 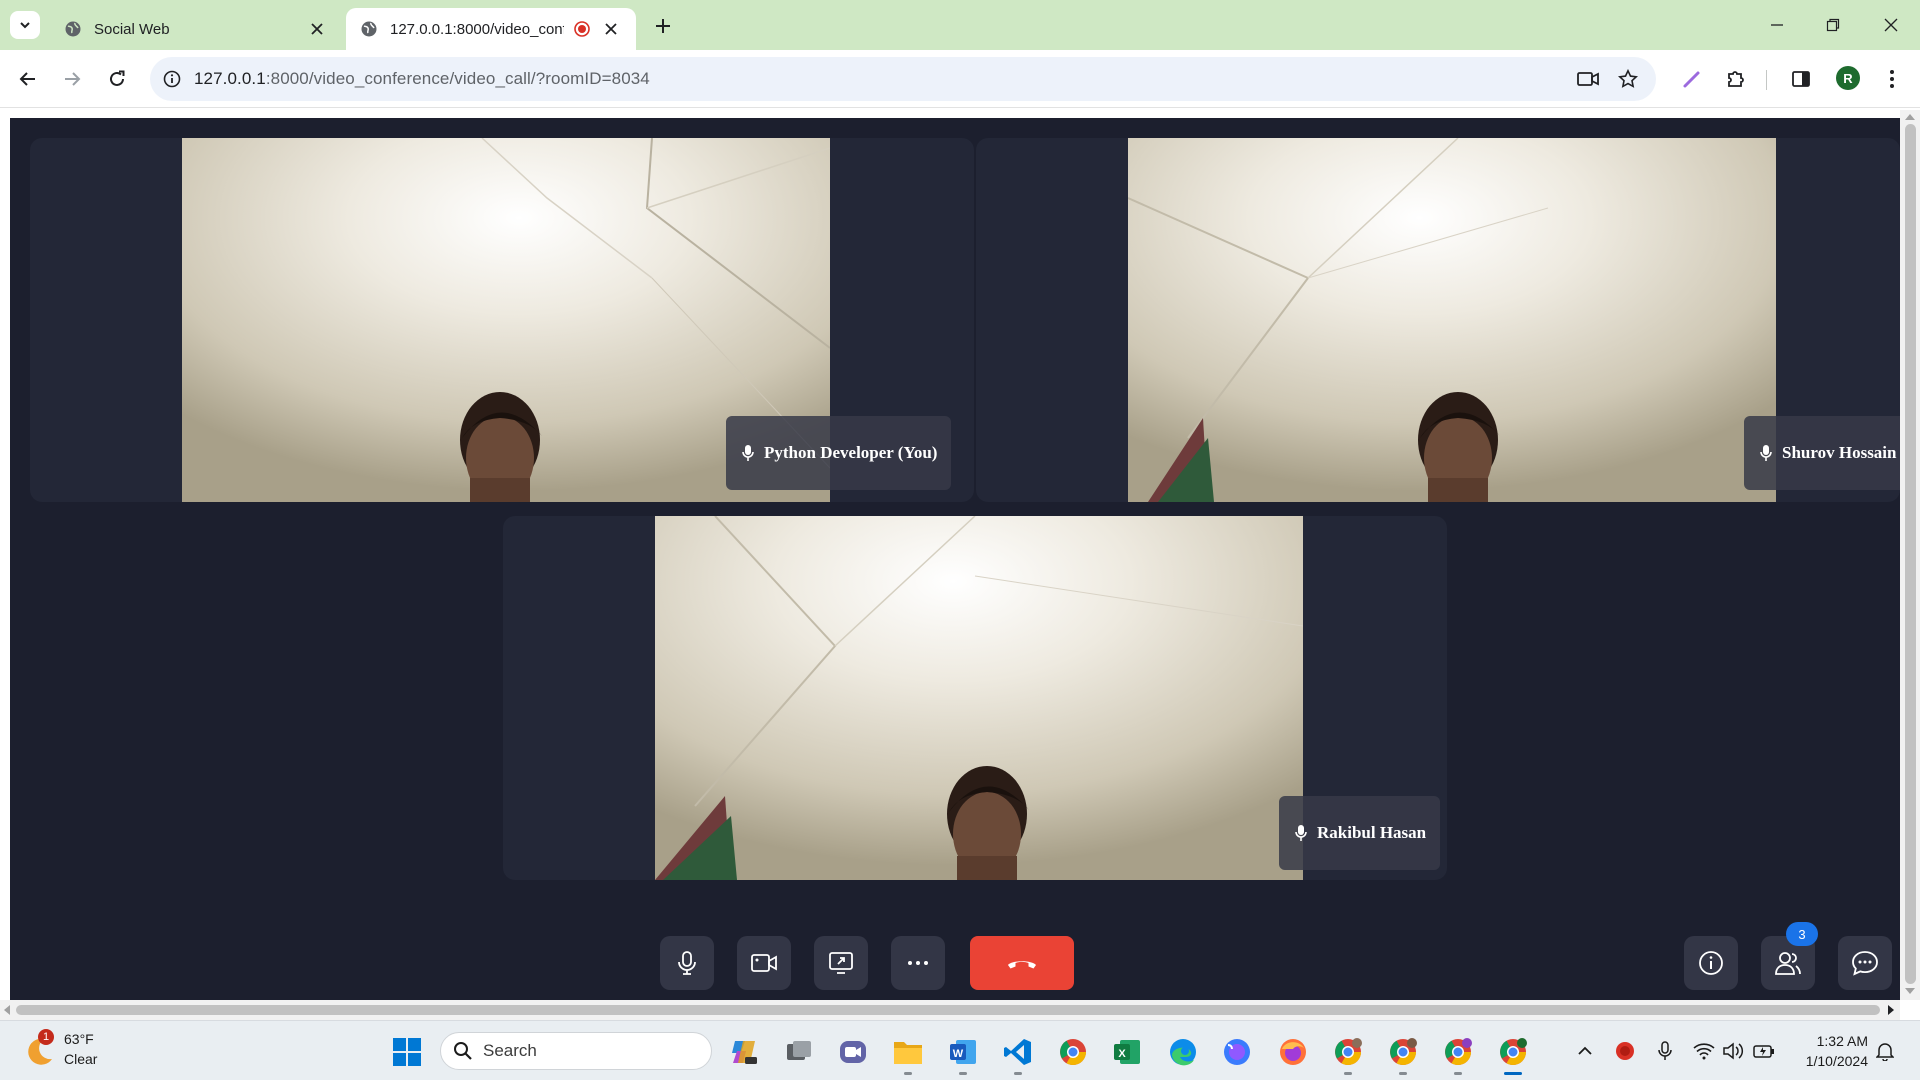 I want to click on more-options-button, so click(x=918, y=963).